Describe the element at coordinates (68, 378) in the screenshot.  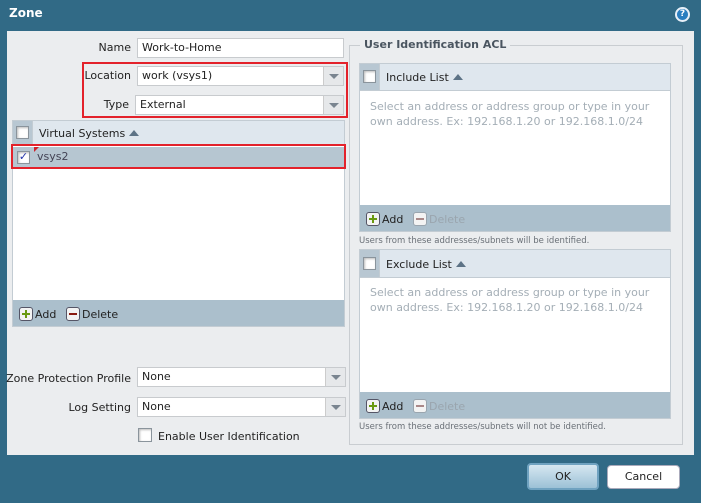
I see `zone-protection-profile-label: Zone Protection Profile` at that location.